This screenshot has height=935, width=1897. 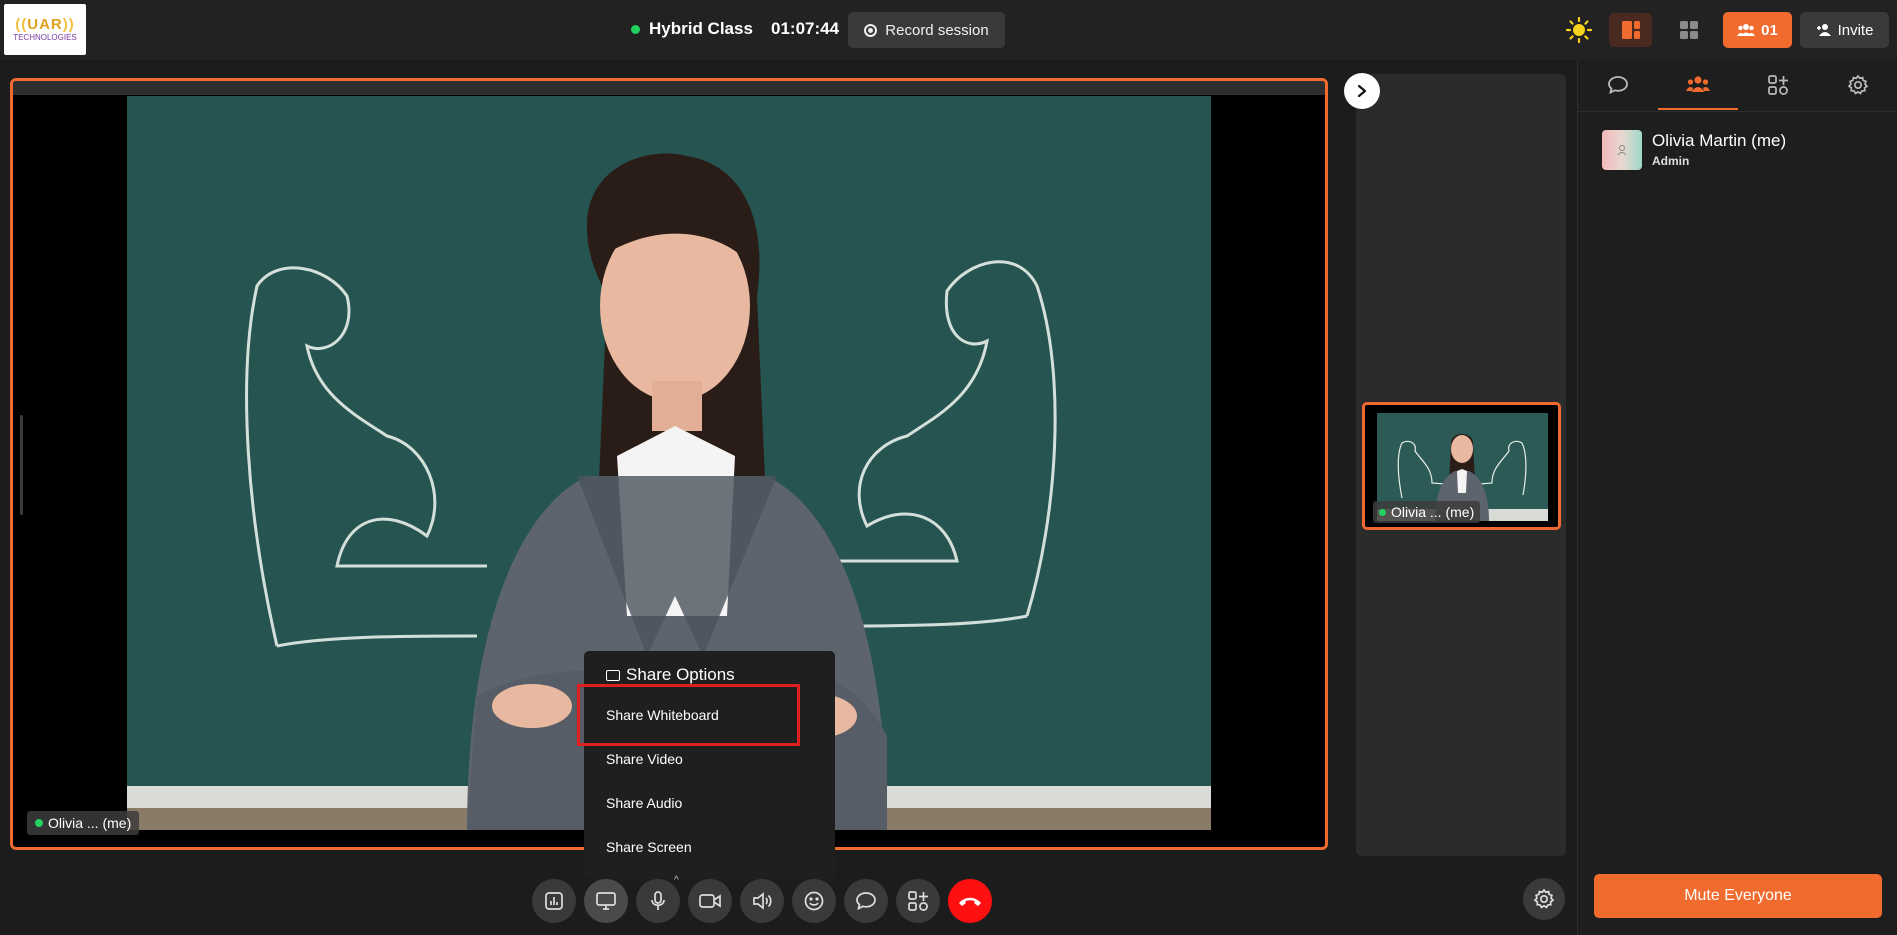 What do you see at coordinates (90, 823) in the screenshot?
I see `main-video-name: Olivia ... (me)` at bounding box center [90, 823].